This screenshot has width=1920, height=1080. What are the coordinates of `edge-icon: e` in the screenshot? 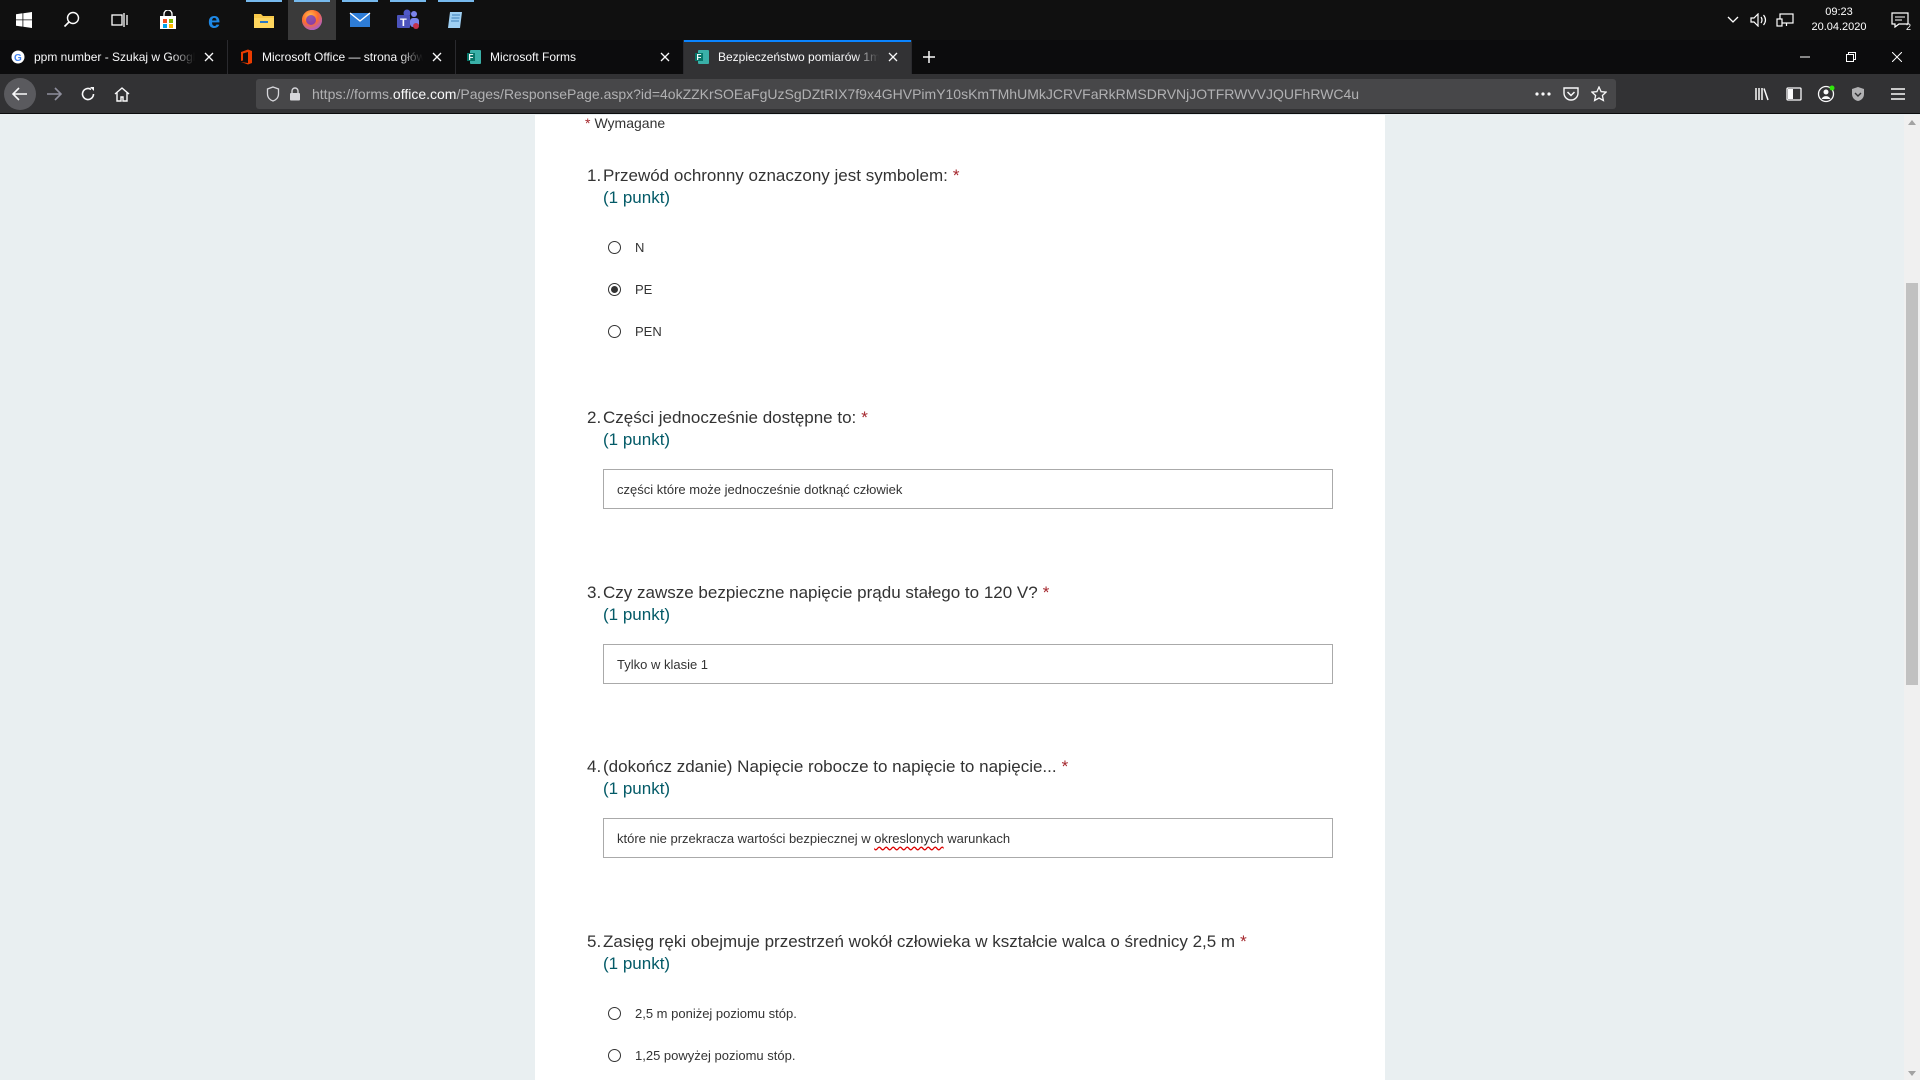 It's located at (214, 20).